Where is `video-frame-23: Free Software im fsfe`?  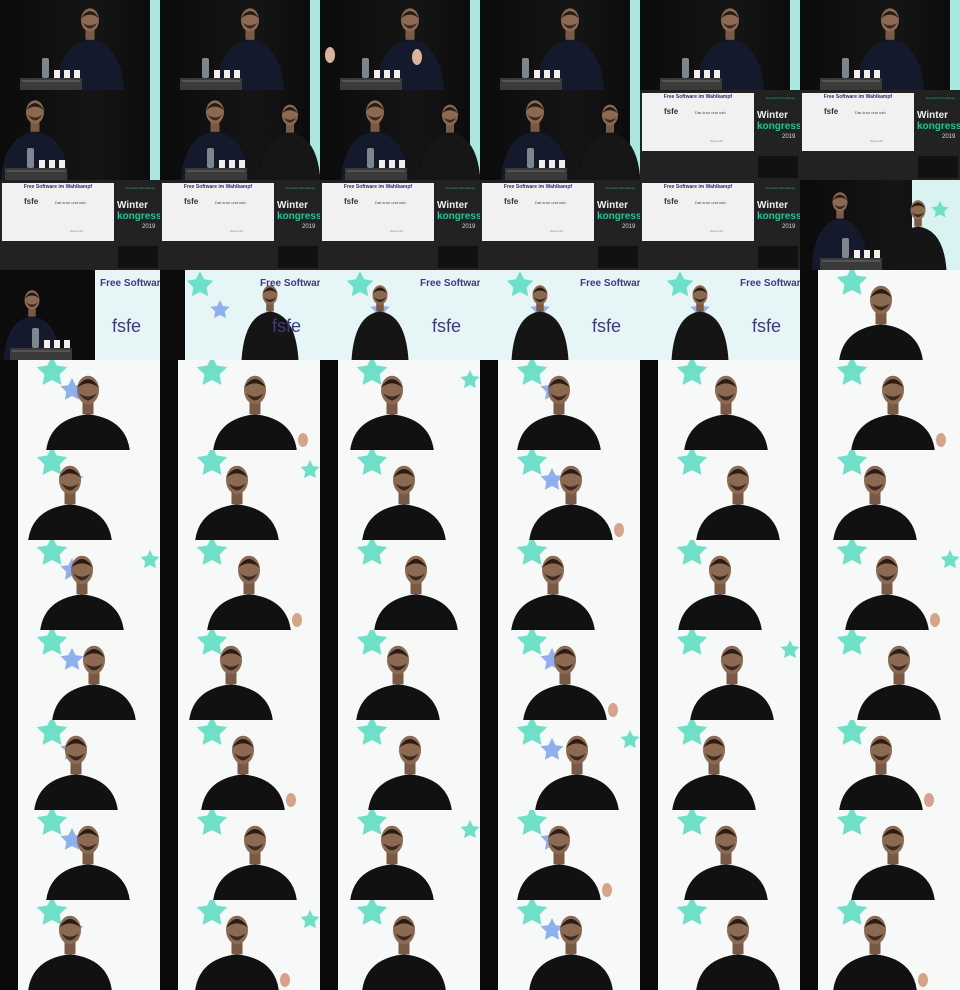 video-frame-23: Free Software im fsfe is located at coordinates (720, 315).